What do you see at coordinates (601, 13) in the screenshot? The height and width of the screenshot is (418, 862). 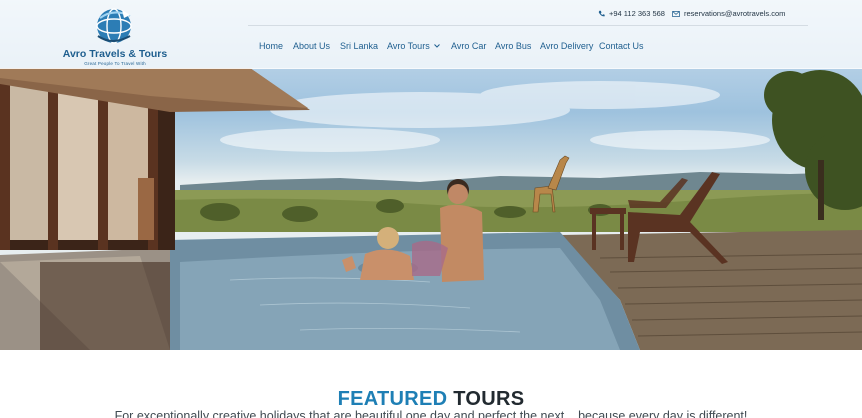 I see `phone-icon` at bounding box center [601, 13].